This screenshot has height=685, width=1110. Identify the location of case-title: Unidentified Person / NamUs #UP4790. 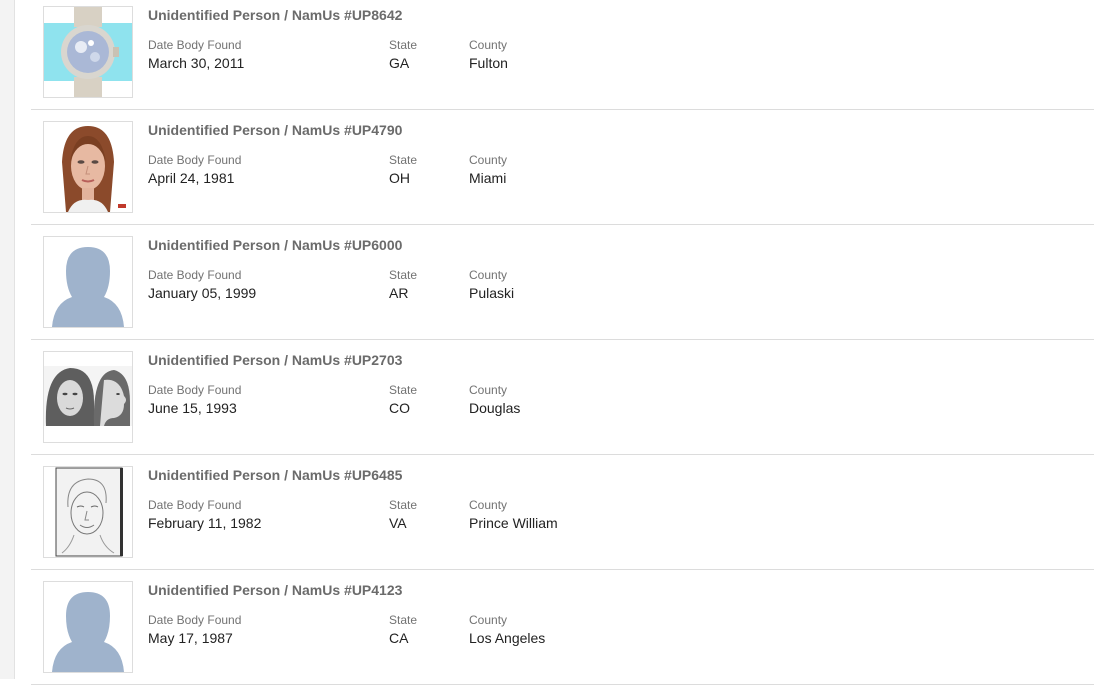
(275, 130).